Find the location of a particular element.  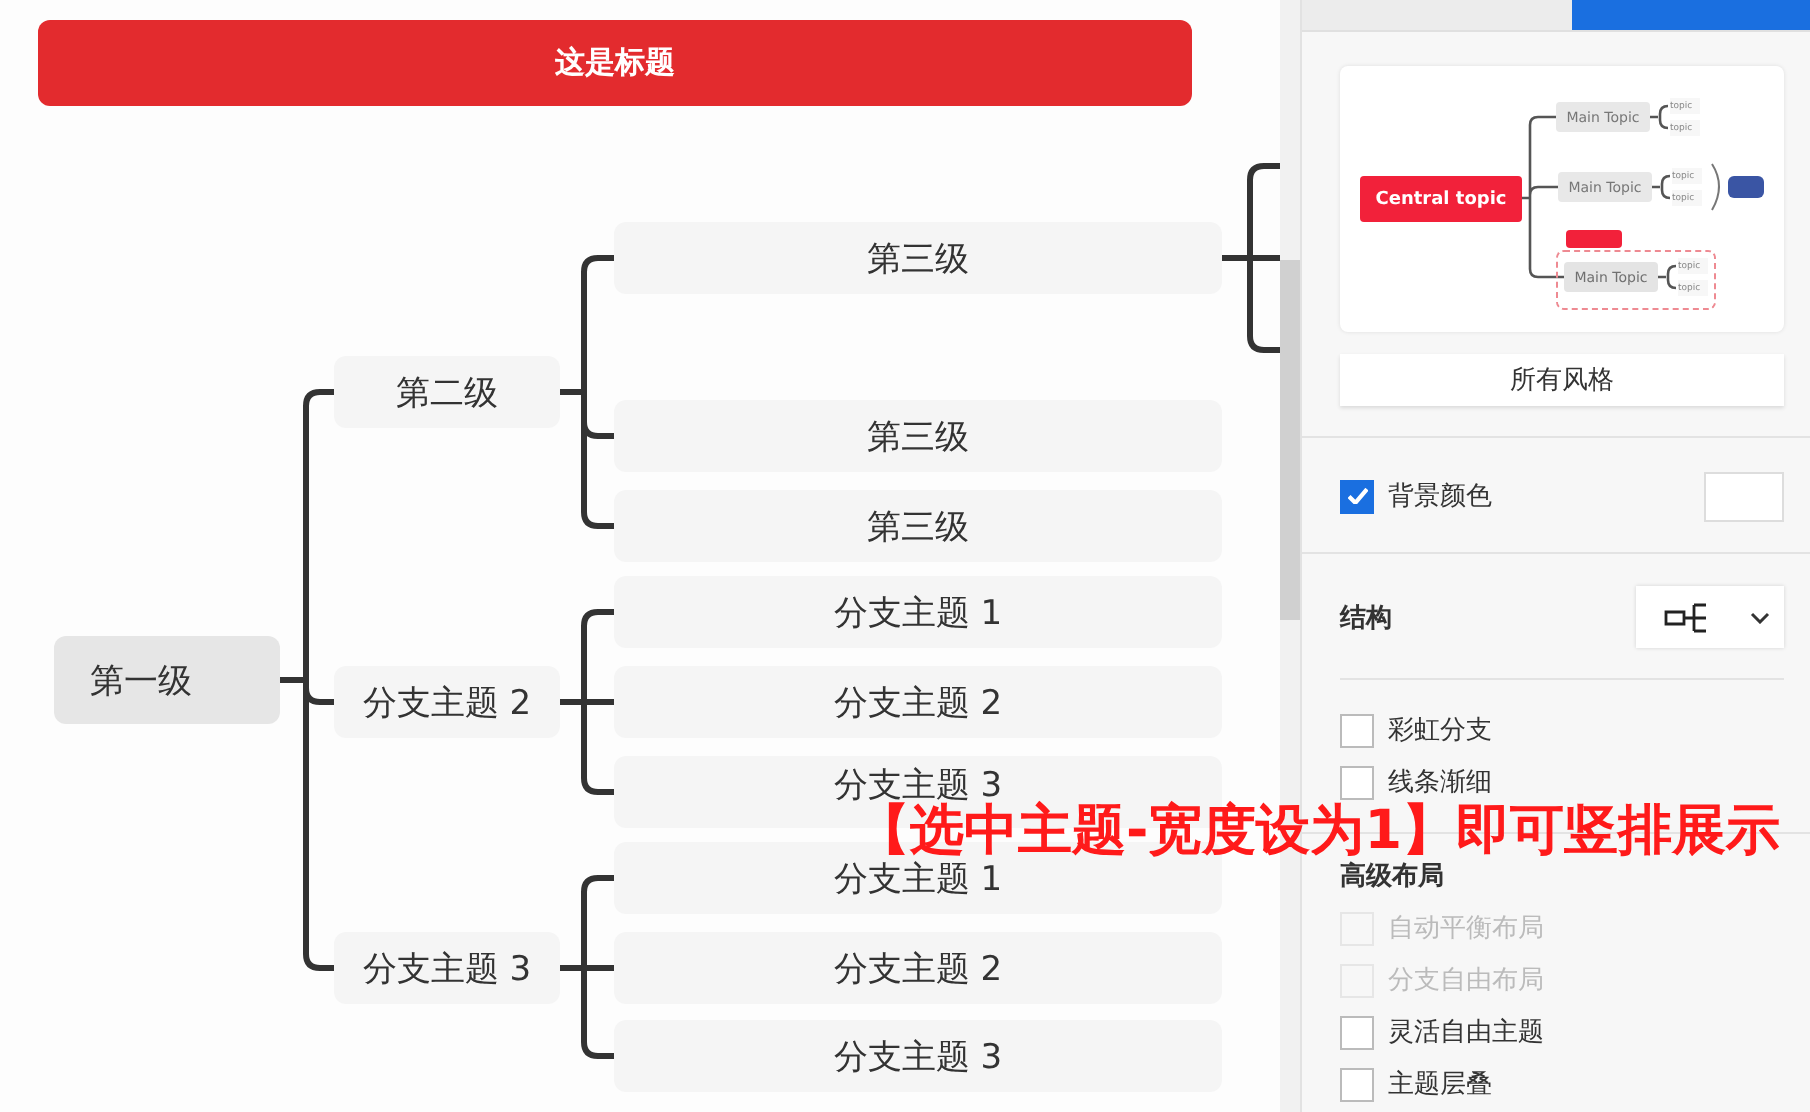

checkbox-label: 灵活自由主题 is located at coordinates (1466, 1033).